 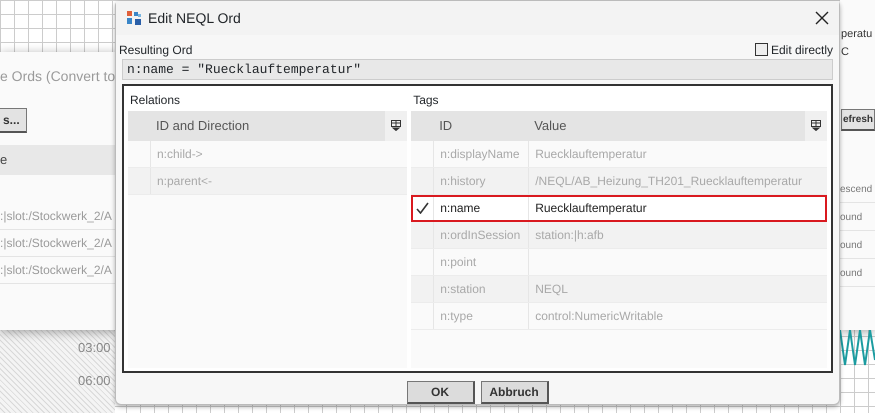 What do you see at coordinates (666, 126) in the screenshot?
I see `column-header: Value` at bounding box center [666, 126].